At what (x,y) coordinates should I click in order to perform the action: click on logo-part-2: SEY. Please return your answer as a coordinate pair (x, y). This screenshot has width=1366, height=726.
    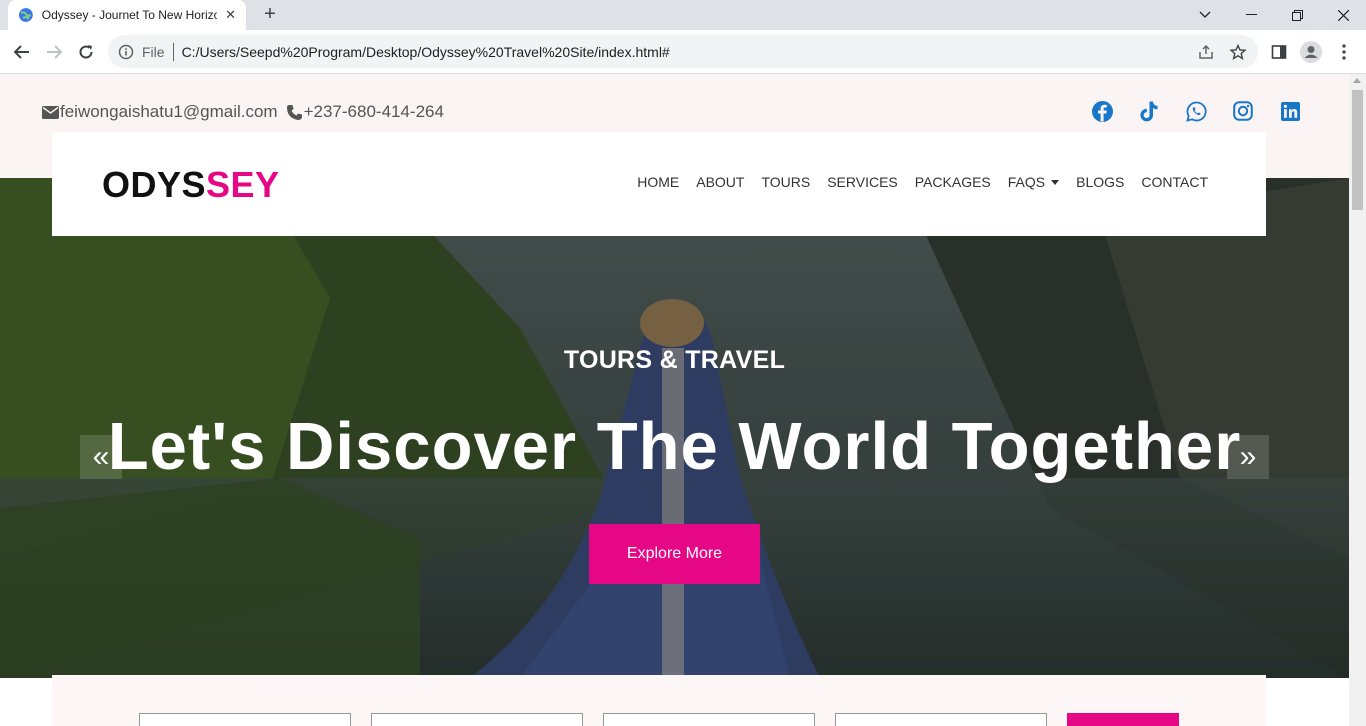
    Looking at the image, I should click on (243, 184).